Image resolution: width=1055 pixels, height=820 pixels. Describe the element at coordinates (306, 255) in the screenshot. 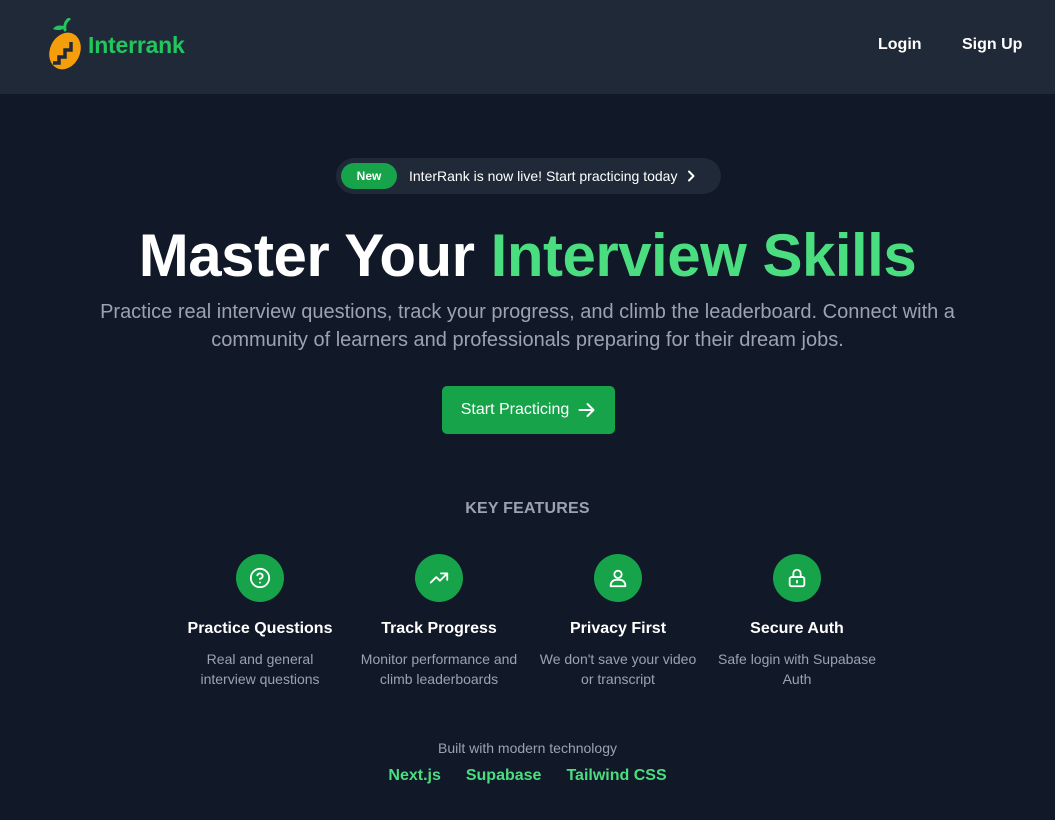

I see `hero-title-part1: Master Your` at that location.